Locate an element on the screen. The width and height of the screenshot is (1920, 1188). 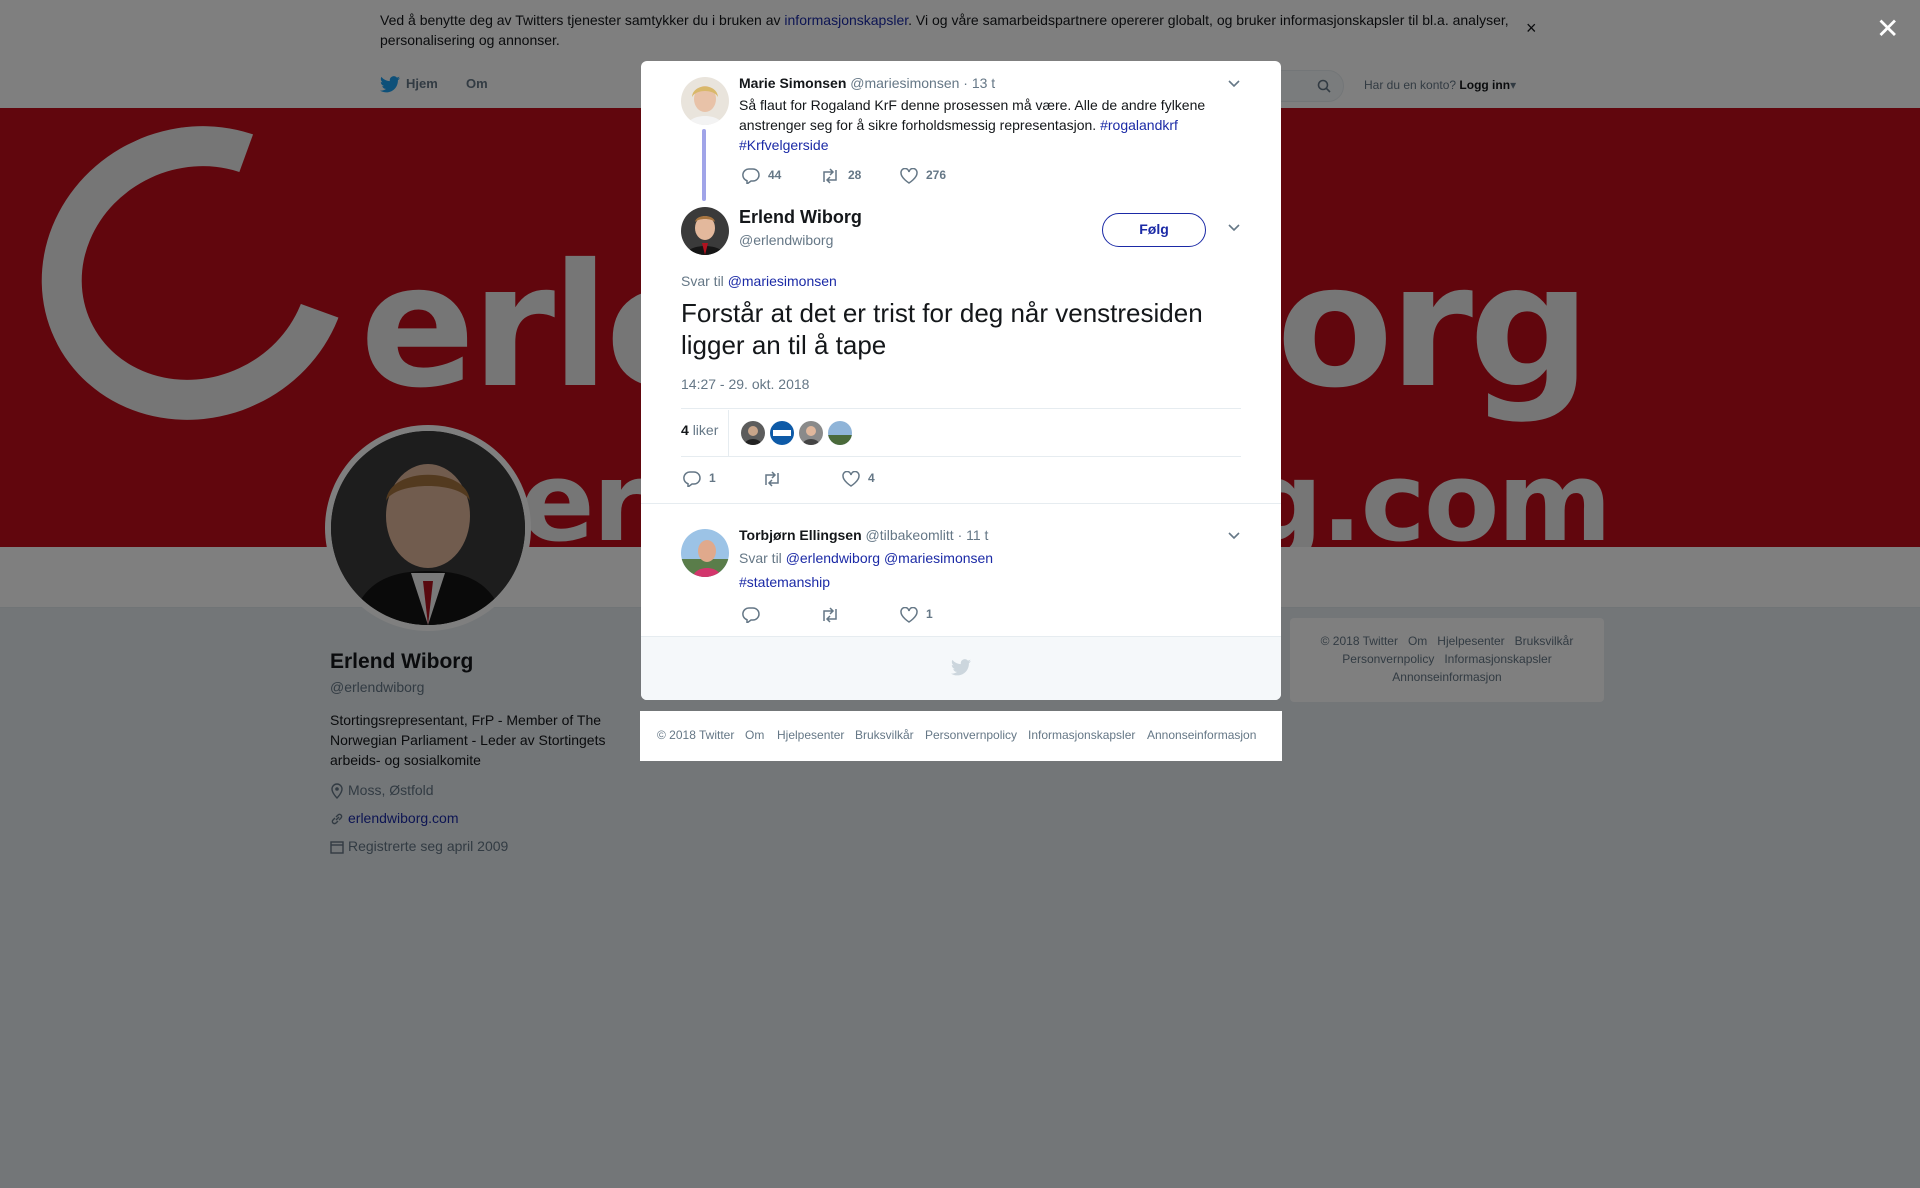
likes-summary: 4 liker is located at coordinates (699, 430).